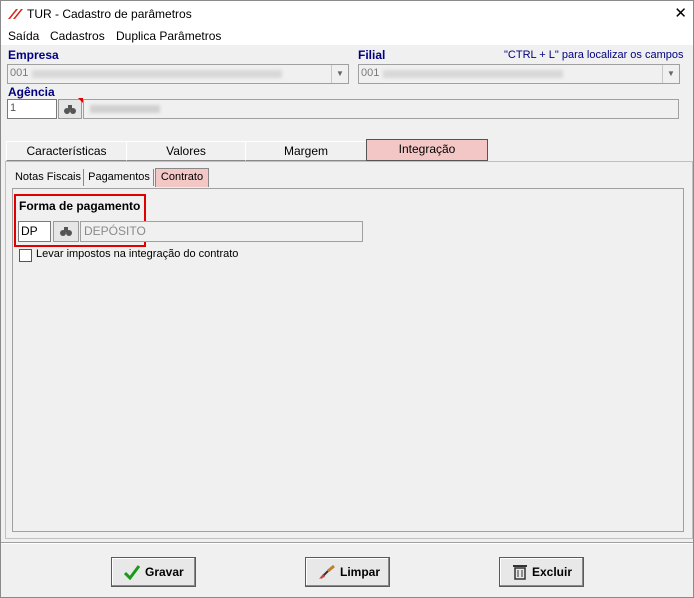 This screenshot has height=598, width=694. What do you see at coordinates (137, 254) in the screenshot?
I see `levar-impostos-label: Levar impostos na integração do contrato` at bounding box center [137, 254].